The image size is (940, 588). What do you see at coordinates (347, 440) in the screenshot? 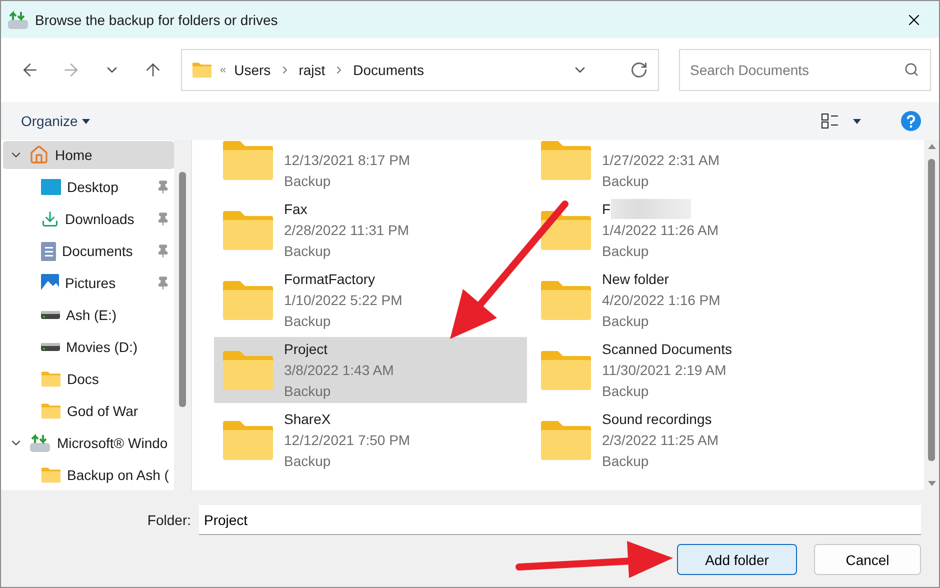
I see `date-modified: 12/12/2021 7:50 PM` at bounding box center [347, 440].